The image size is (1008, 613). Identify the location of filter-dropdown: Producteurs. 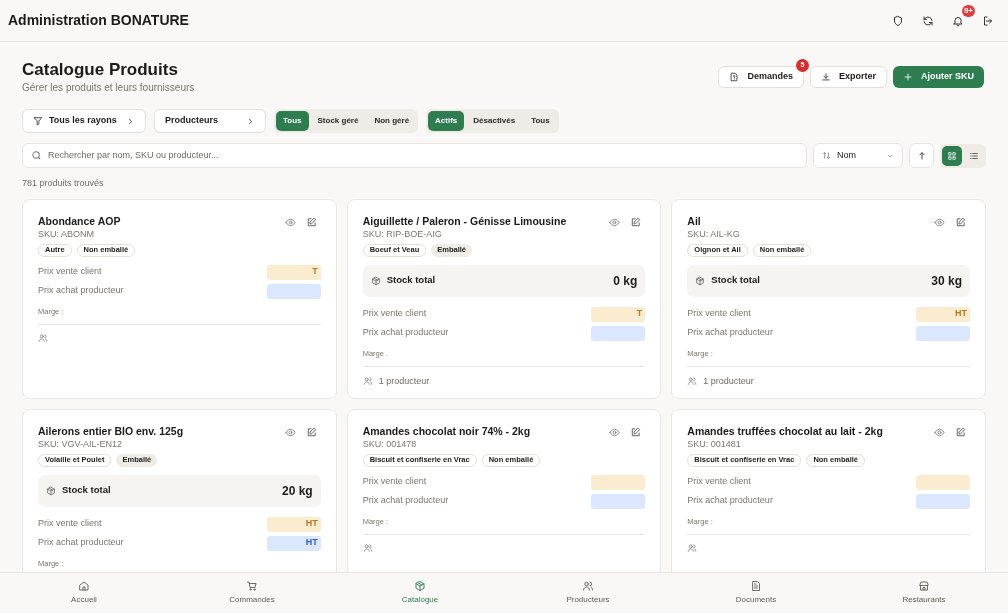
(210, 121).